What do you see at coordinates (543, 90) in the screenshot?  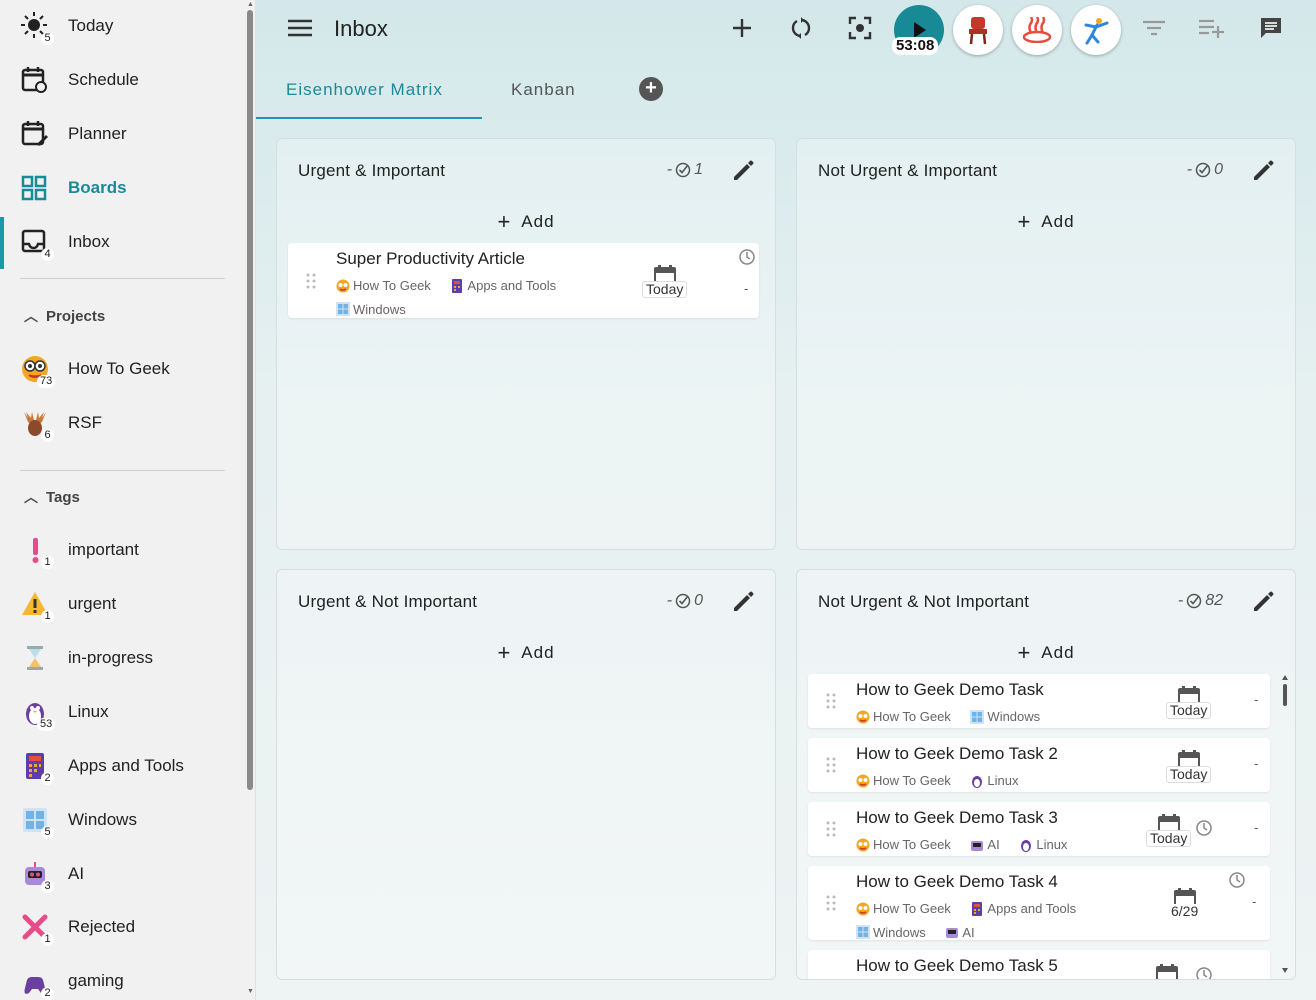 I see `tab-kanban: Kanban` at bounding box center [543, 90].